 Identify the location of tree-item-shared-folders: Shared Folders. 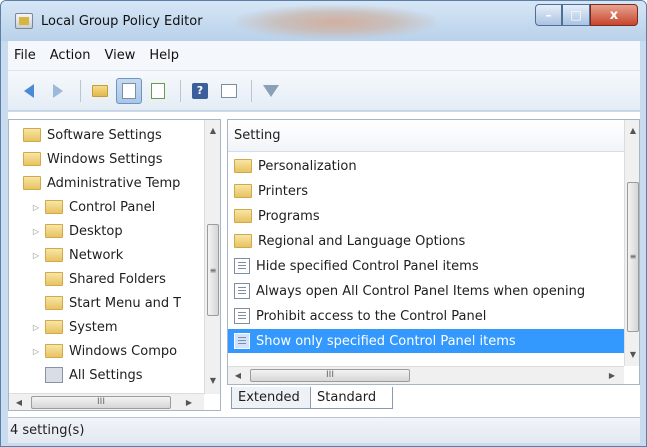
(132, 279).